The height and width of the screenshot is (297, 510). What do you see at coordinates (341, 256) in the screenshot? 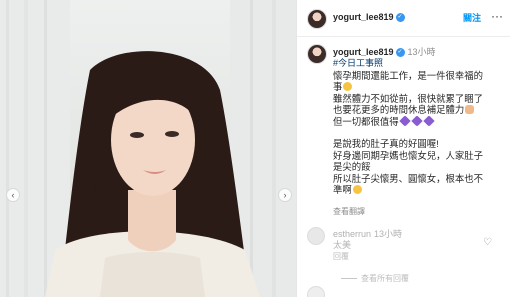
I see `reply-button: 回覆` at bounding box center [341, 256].